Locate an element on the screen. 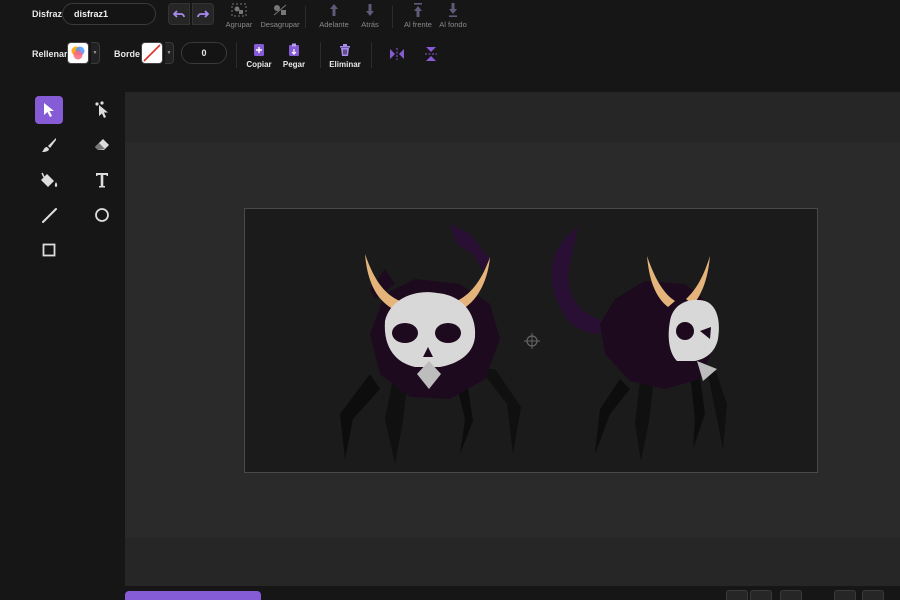 This screenshot has width=900, height=600. brush-icon is located at coordinates (49, 145).